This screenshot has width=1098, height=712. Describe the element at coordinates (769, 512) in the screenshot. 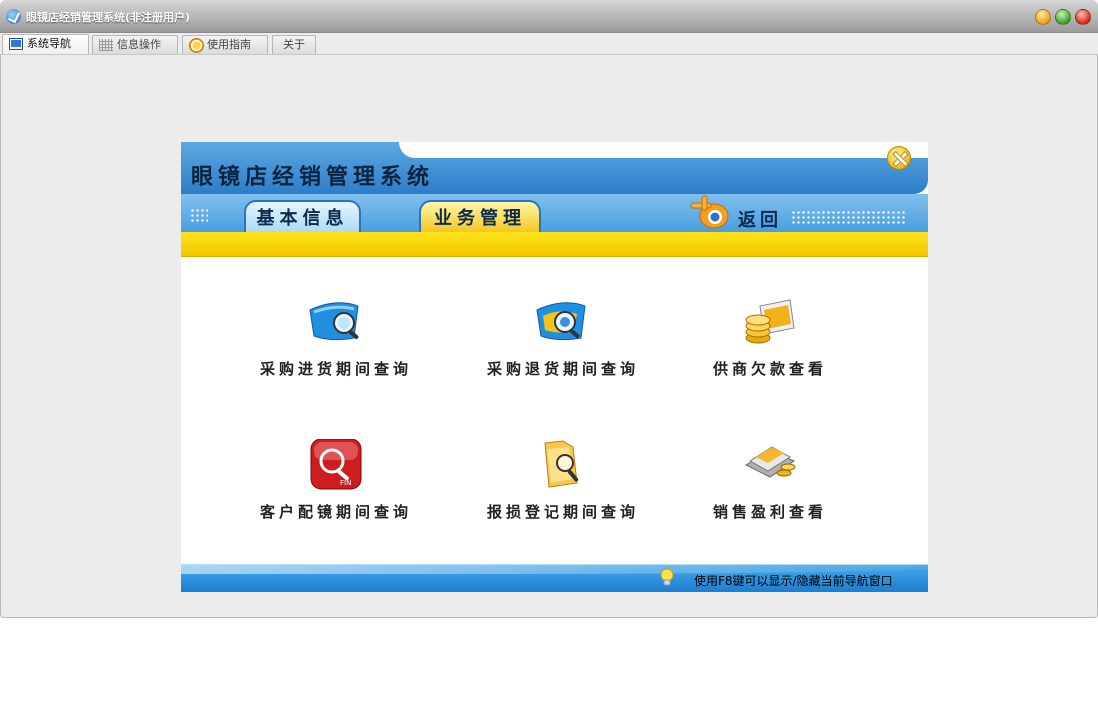

I see `item-label: 销售盈利查看` at that location.